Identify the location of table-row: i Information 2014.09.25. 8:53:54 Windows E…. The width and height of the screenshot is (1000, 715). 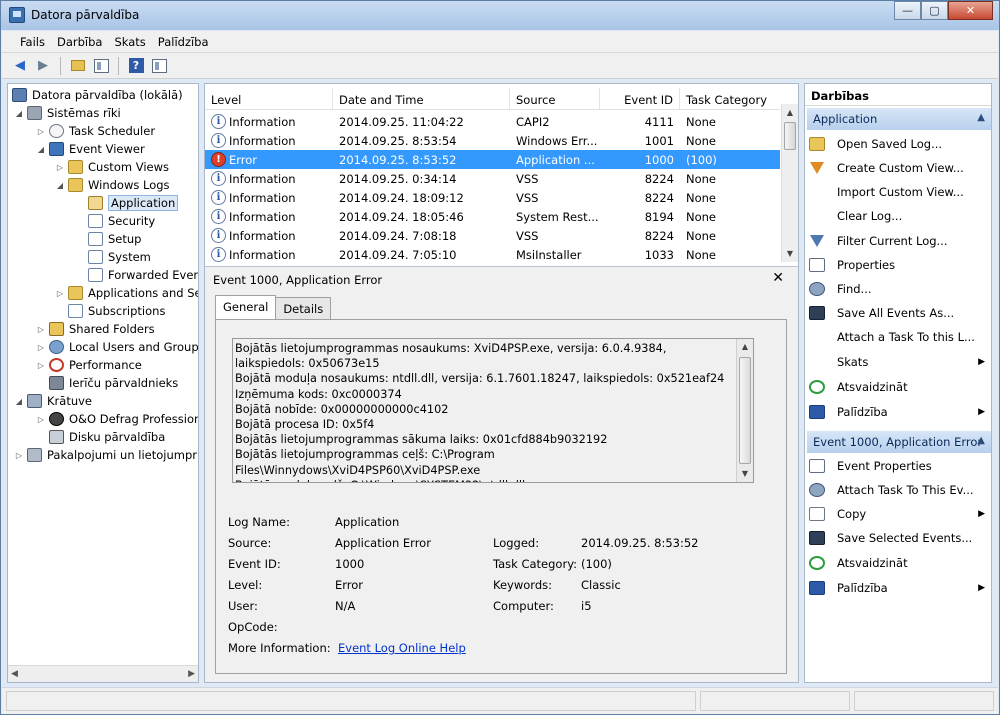
(492, 140).